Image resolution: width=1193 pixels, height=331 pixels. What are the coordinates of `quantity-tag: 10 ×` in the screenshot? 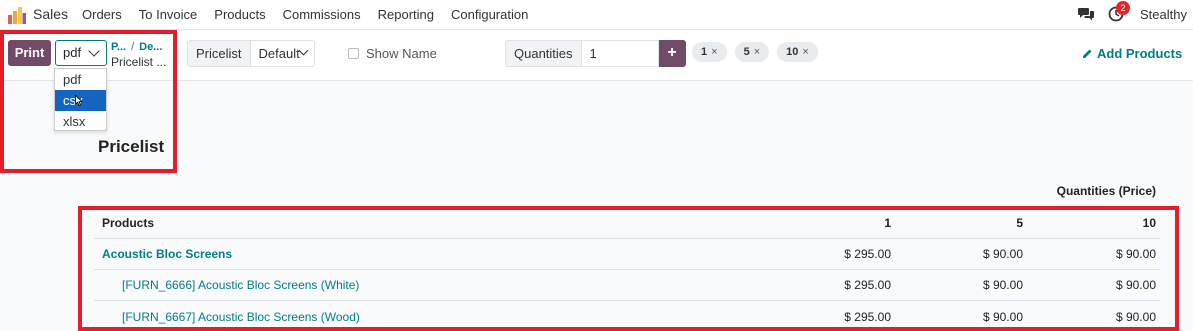 It's located at (797, 52).